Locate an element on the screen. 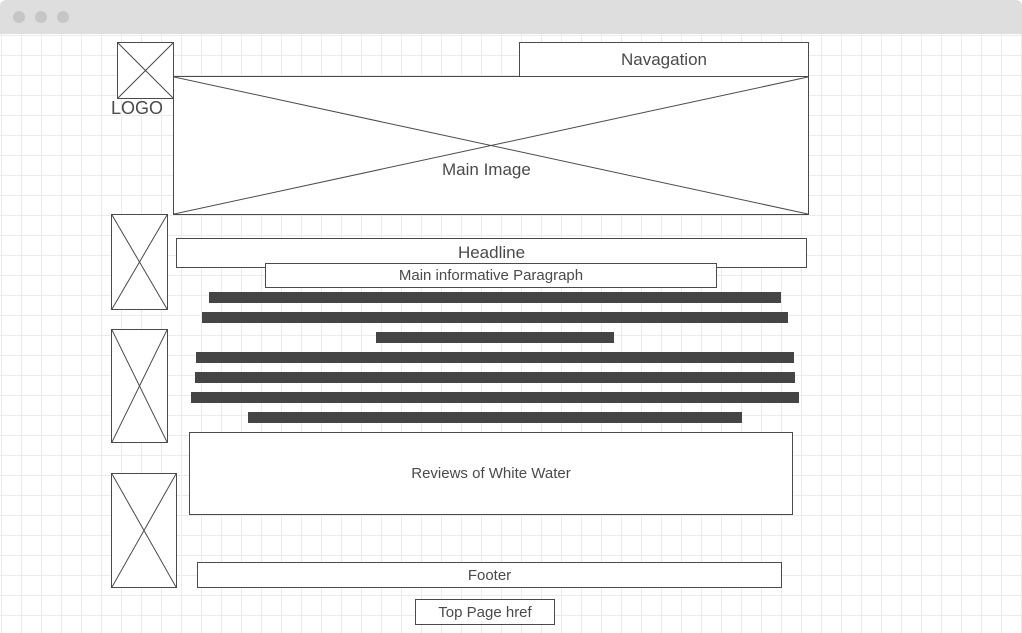 This screenshot has width=1022, height=633. reviews-label: Reviews of White Water is located at coordinates (491, 473).